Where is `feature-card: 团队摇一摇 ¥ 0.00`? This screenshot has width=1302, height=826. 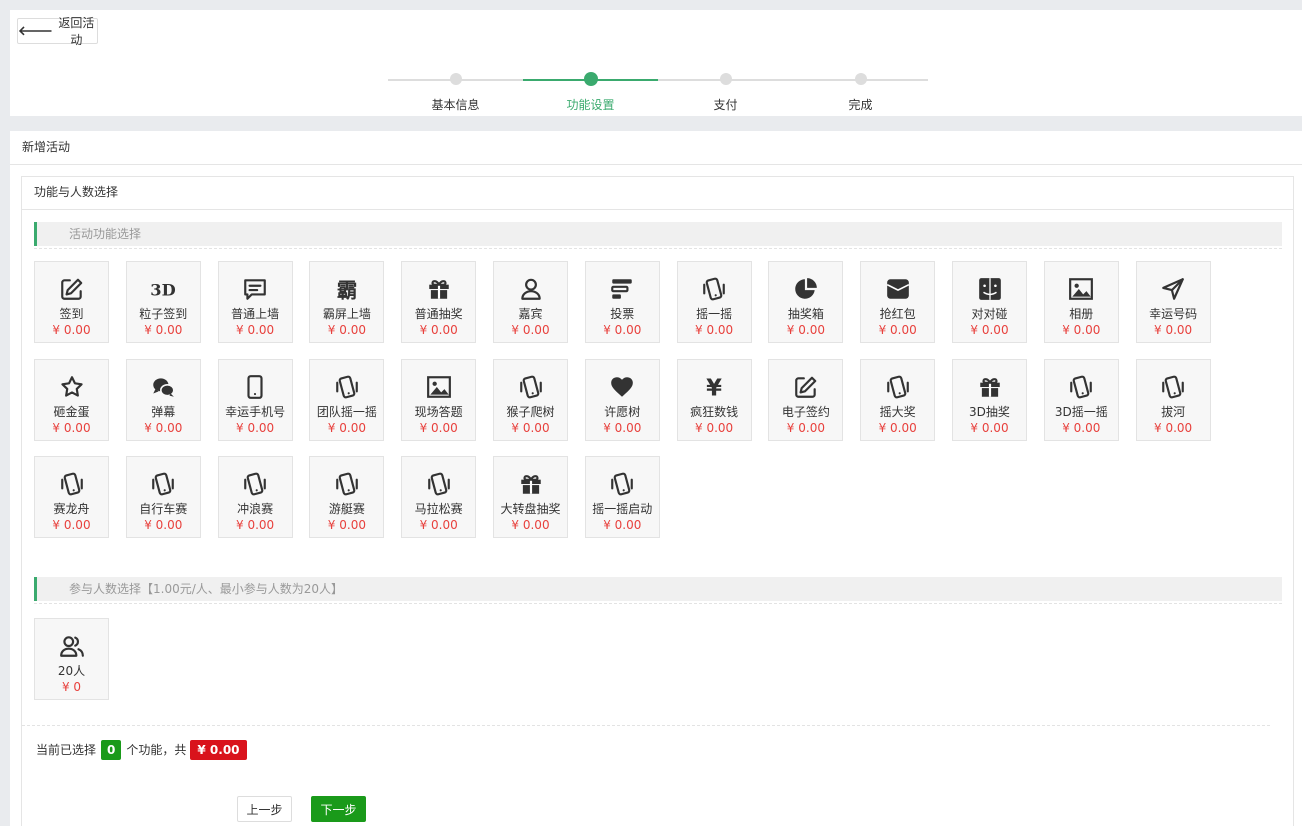
feature-card: 团队摇一摇 ¥ 0.00 is located at coordinates (347, 399).